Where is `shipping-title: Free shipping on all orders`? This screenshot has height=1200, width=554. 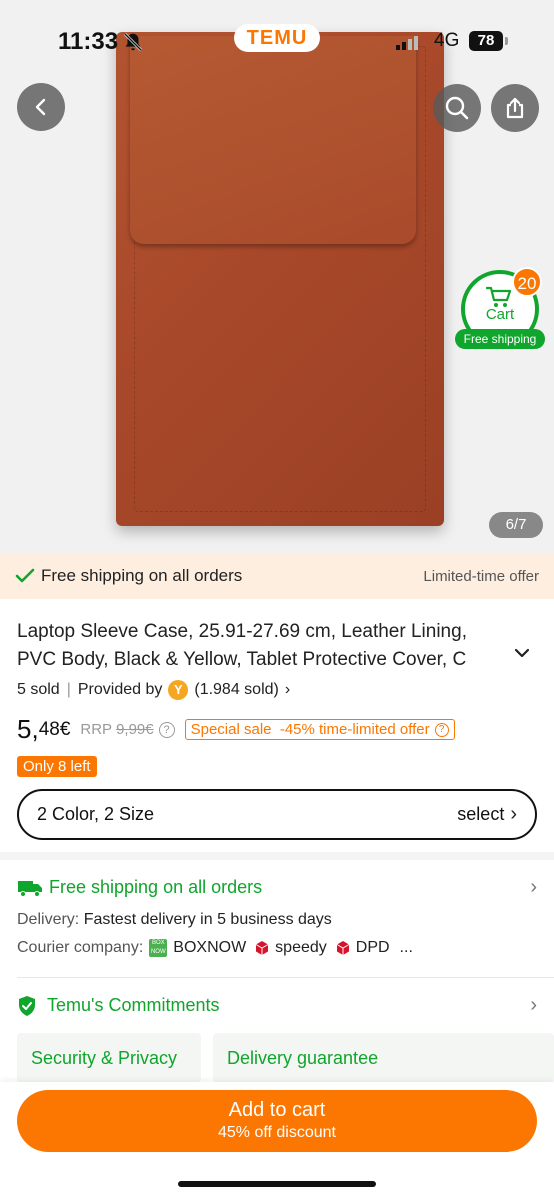 shipping-title: Free shipping on all orders is located at coordinates (156, 887).